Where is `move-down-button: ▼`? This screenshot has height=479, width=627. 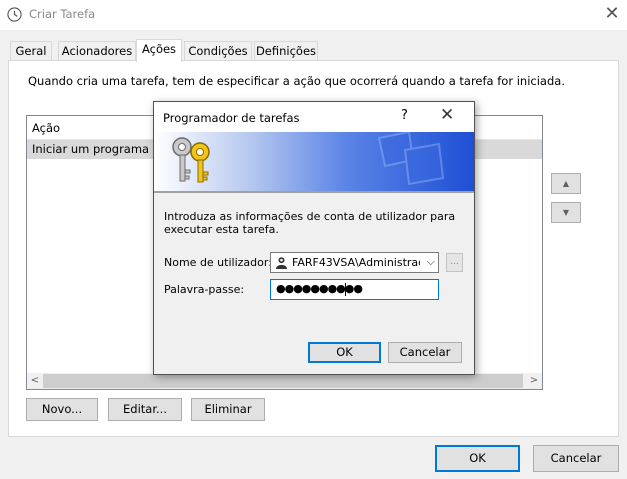 move-down-button: ▼ is located at coordinates (566, 212).